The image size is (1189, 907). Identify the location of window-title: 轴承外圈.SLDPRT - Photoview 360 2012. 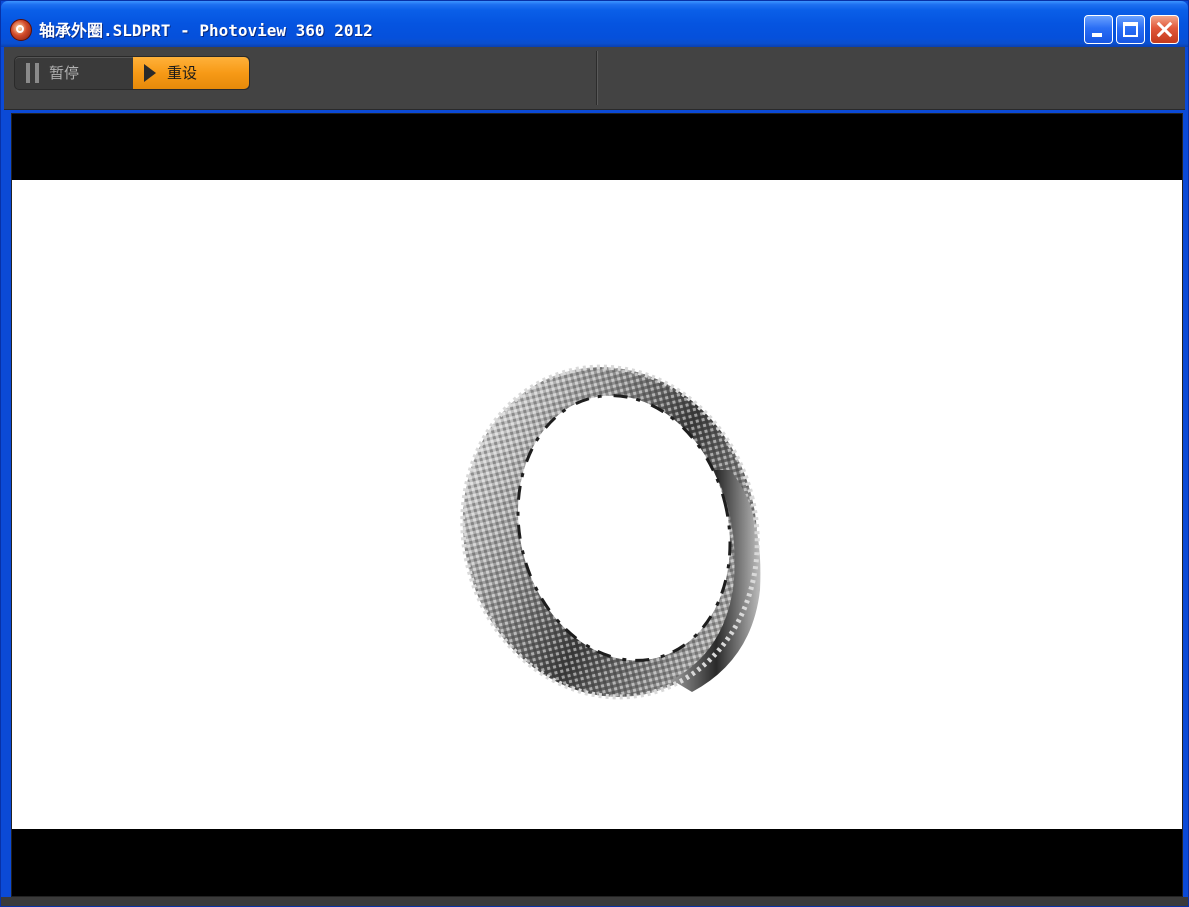
(206, 30).